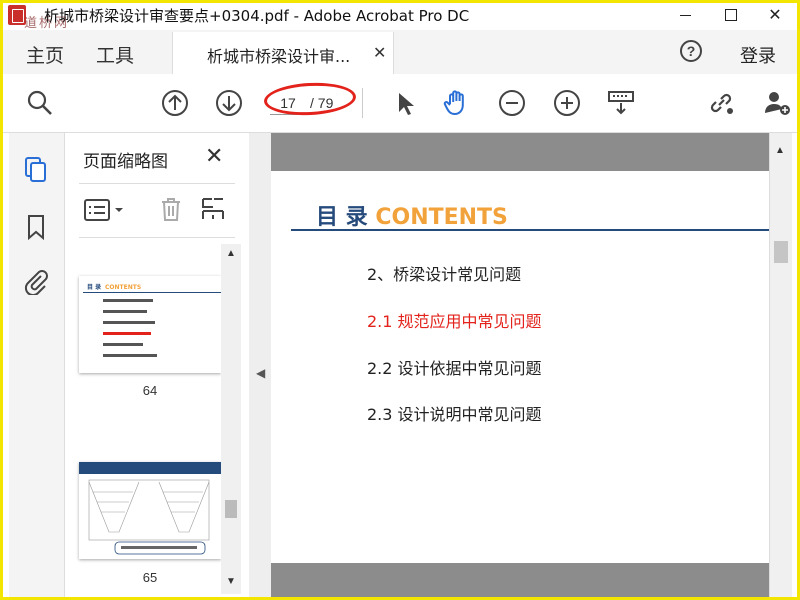 The width and height of the screenshot is (800, 600). What do you see at coordinates (105, 210) in the screenshot?
I see `thumbnail-options-icon` at bounding box center [105, 210].